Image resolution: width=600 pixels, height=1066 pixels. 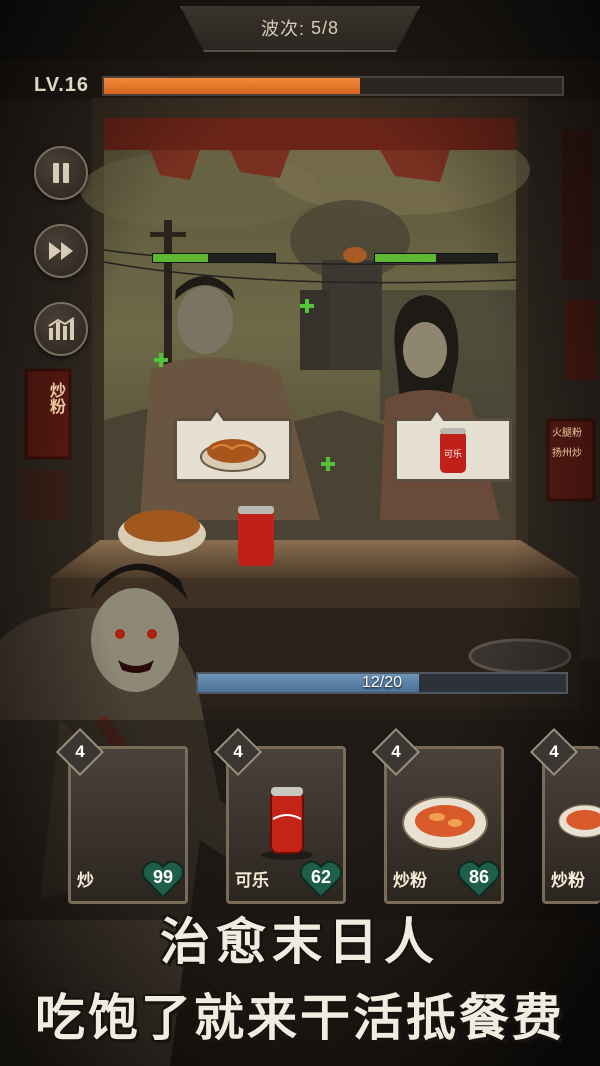 I want to click on card-price-value: 99, so click(x=163, y=877).